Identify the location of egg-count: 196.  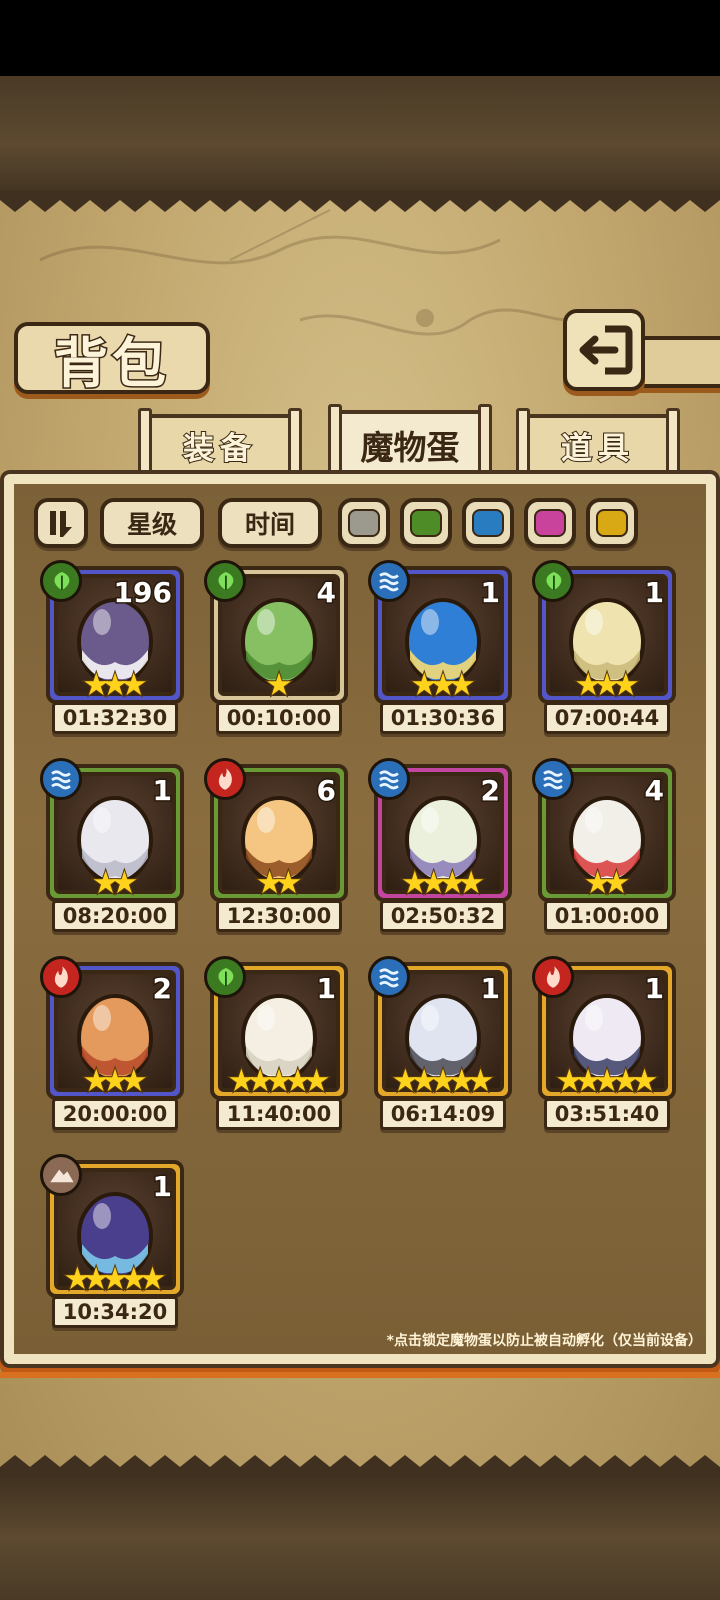
(142, 593).